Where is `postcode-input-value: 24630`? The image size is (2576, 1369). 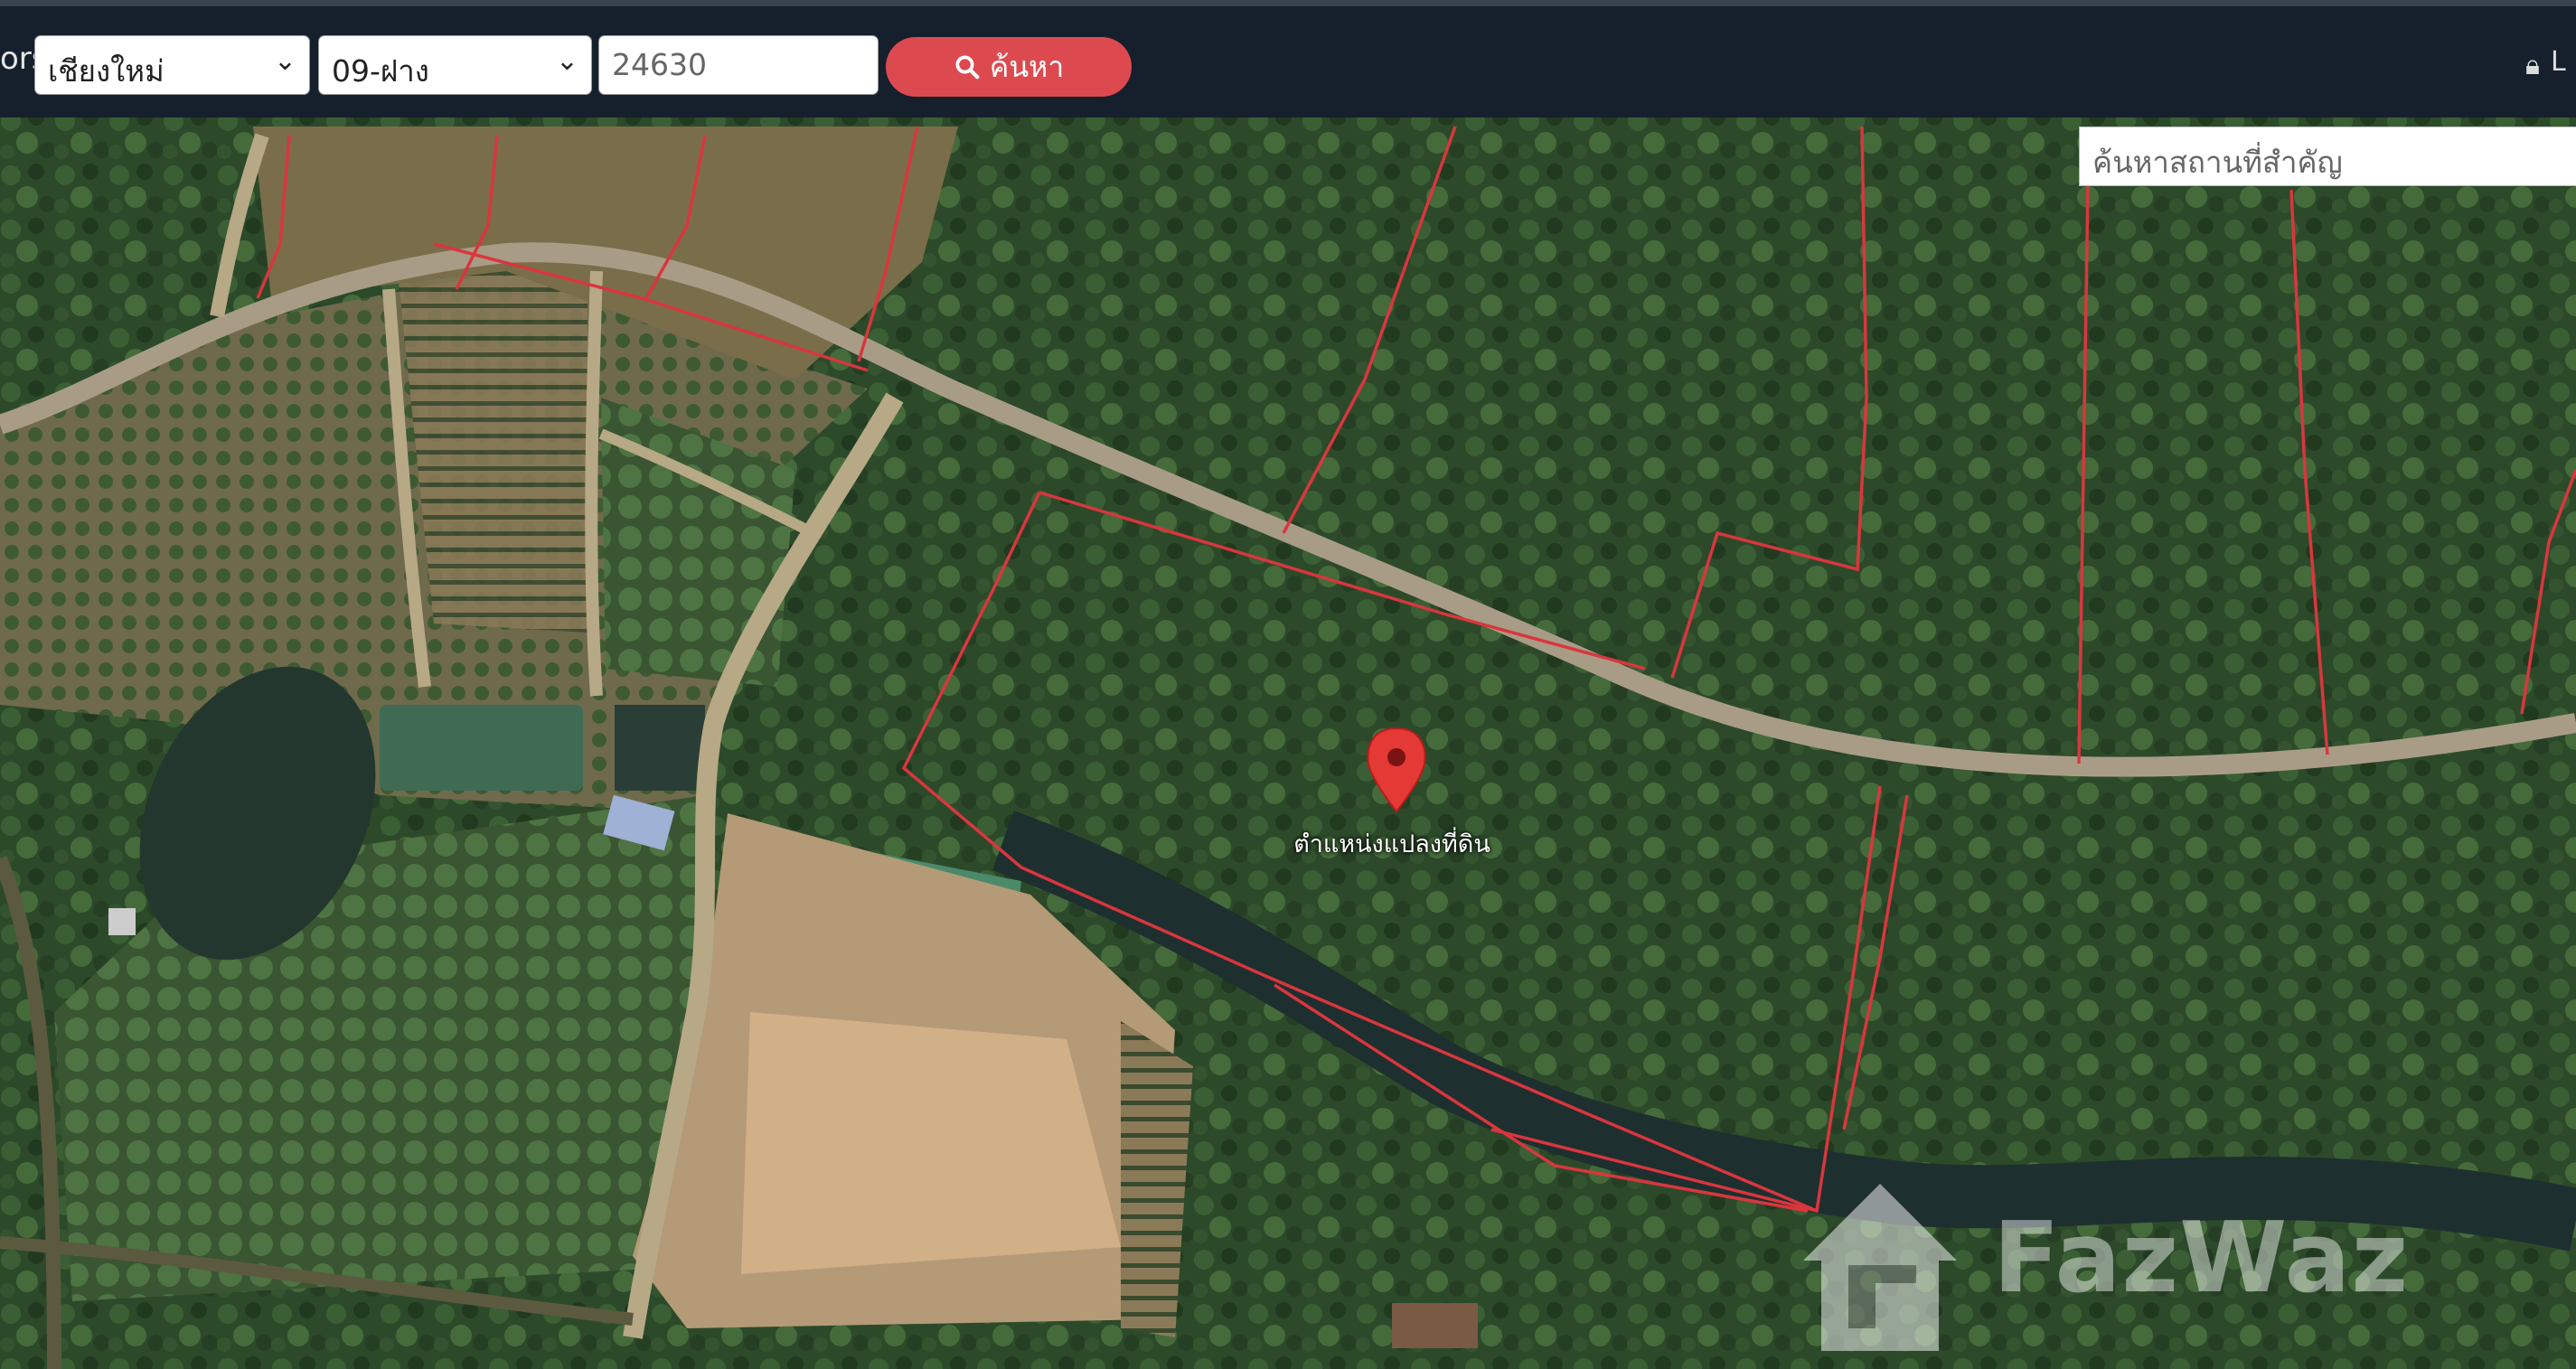
postcode-input-value: 24630 is located at coordinates (660, 64).